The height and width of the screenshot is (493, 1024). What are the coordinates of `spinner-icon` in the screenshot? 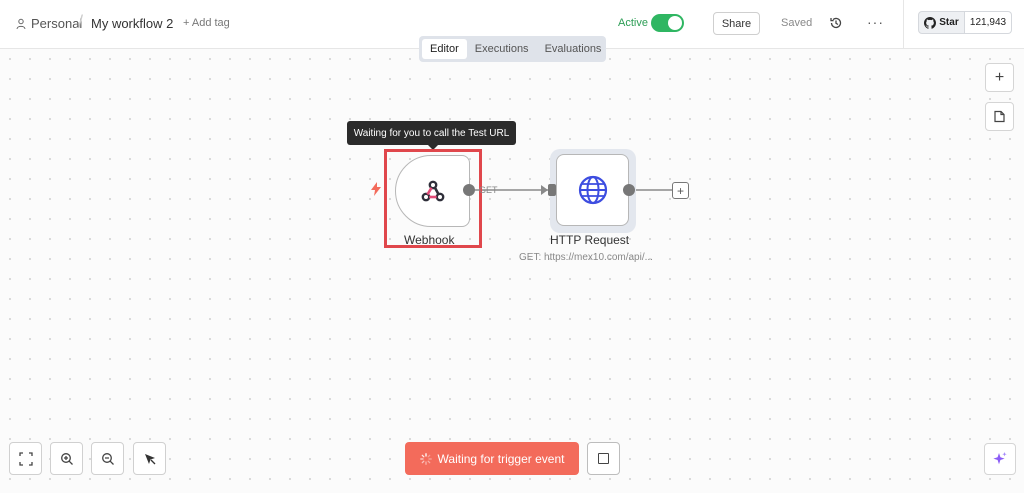 It's located at (425, 458).